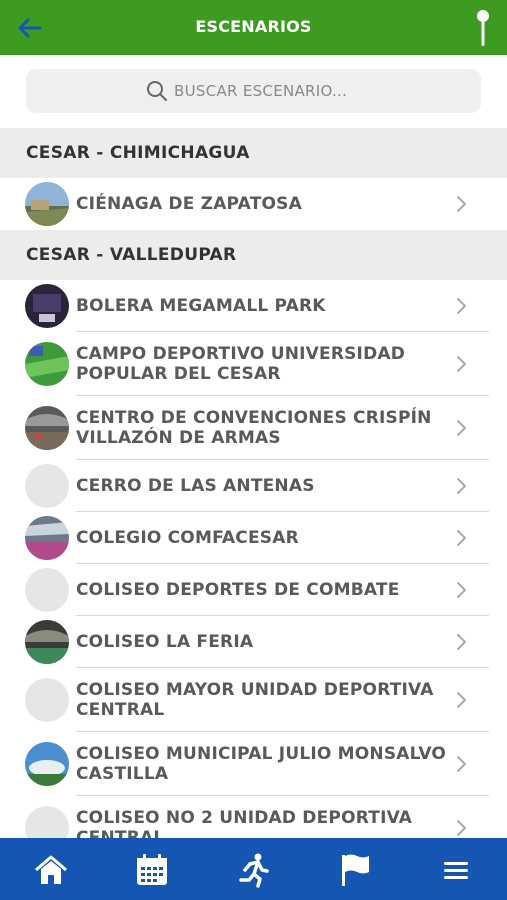 This screenshot has height=900, width=507. What do you see at coordinates (189, 204) in the screenshot?
I see `list-item-label: CIÉNAGA DE ZAPATOSA` at bounding box center [189, 204].